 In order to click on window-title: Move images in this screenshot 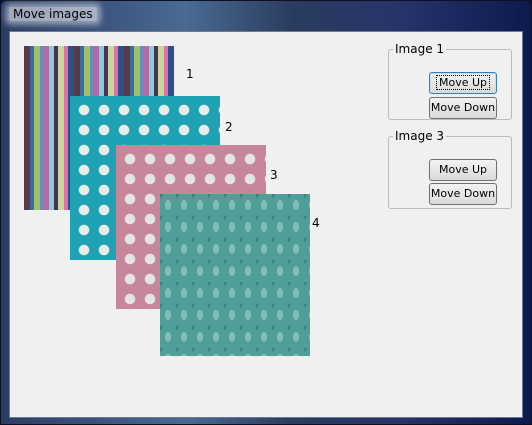, I will do `click(53, 14)`.